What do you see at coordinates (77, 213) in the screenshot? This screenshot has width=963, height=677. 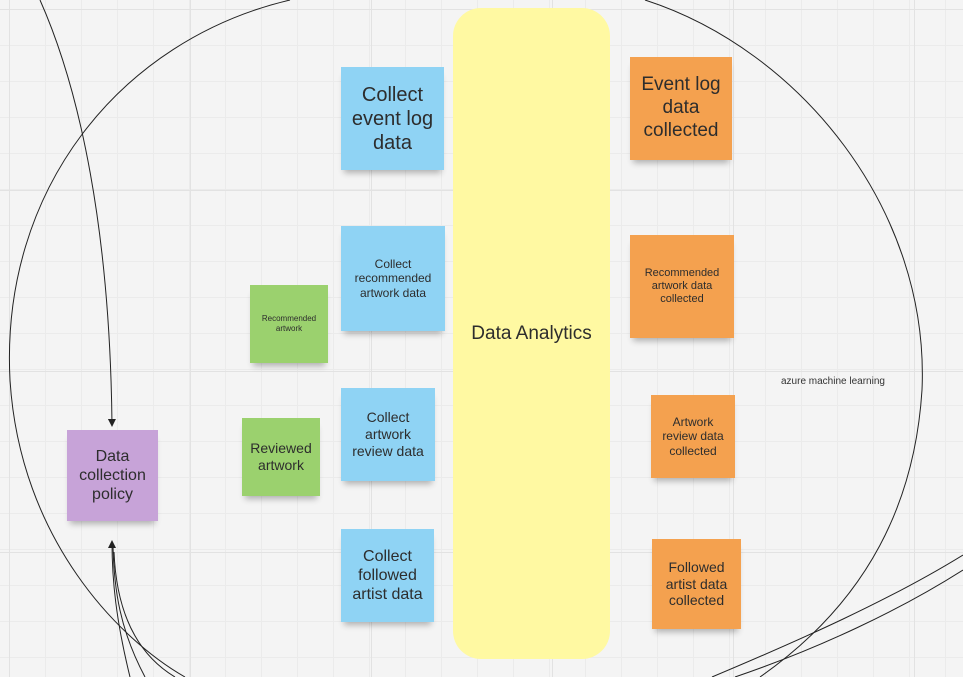 I see `arrow-to-policy` at bounding box center [77, 213].